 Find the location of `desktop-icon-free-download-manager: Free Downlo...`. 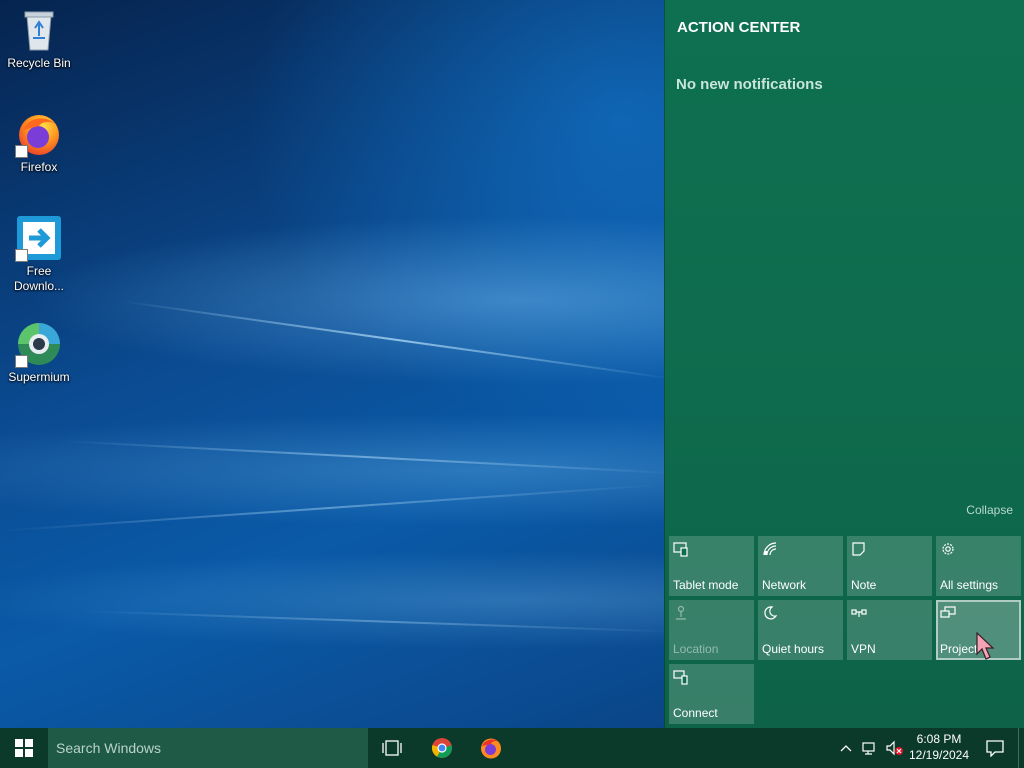

desktop-icon-free-download-manager: Free Downlo... is located at coordinates (39, 254).